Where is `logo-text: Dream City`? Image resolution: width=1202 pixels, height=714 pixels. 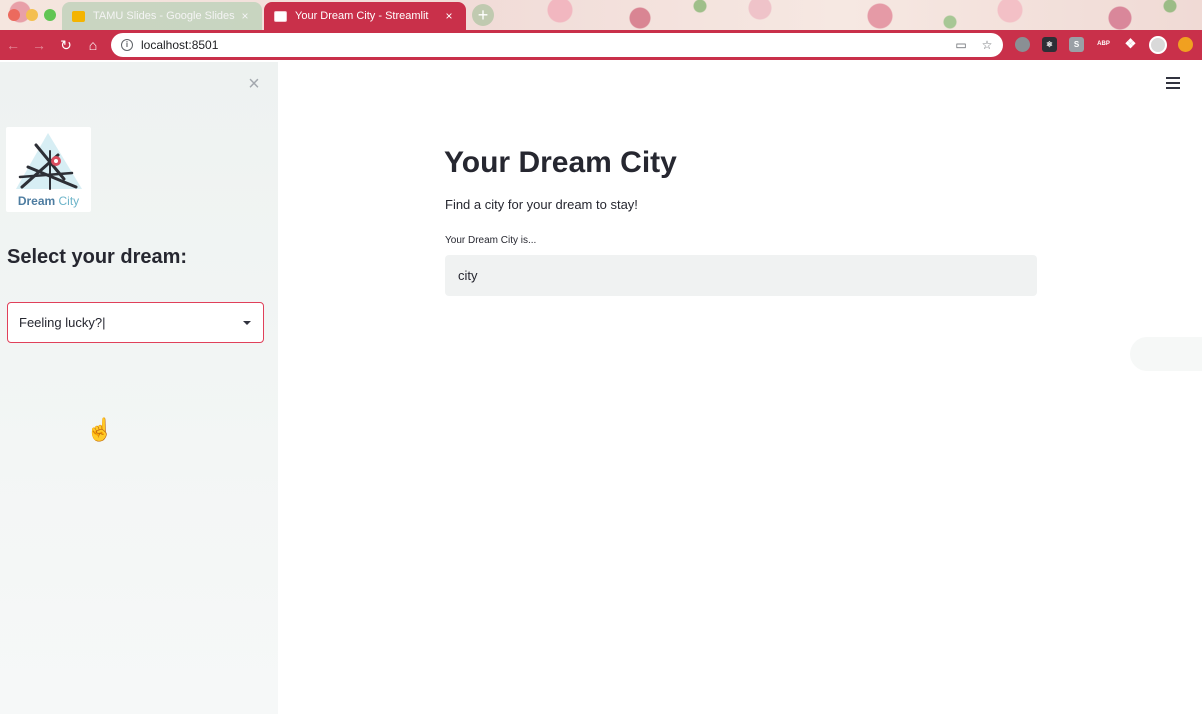
logo-text: Dream City is located at coordinates (48, 201).